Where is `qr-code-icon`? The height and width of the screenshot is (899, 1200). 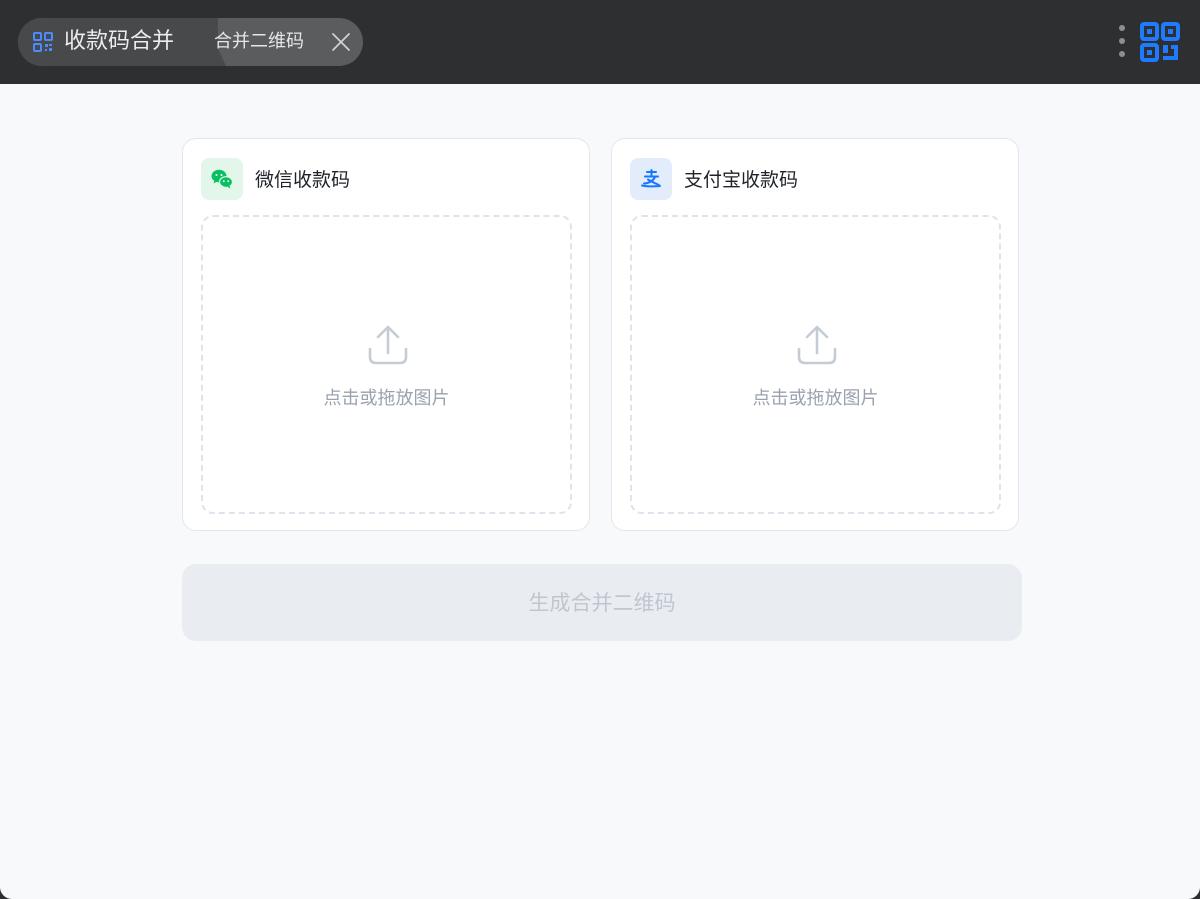
qr-code-icon is located at coordinates (43, 42).